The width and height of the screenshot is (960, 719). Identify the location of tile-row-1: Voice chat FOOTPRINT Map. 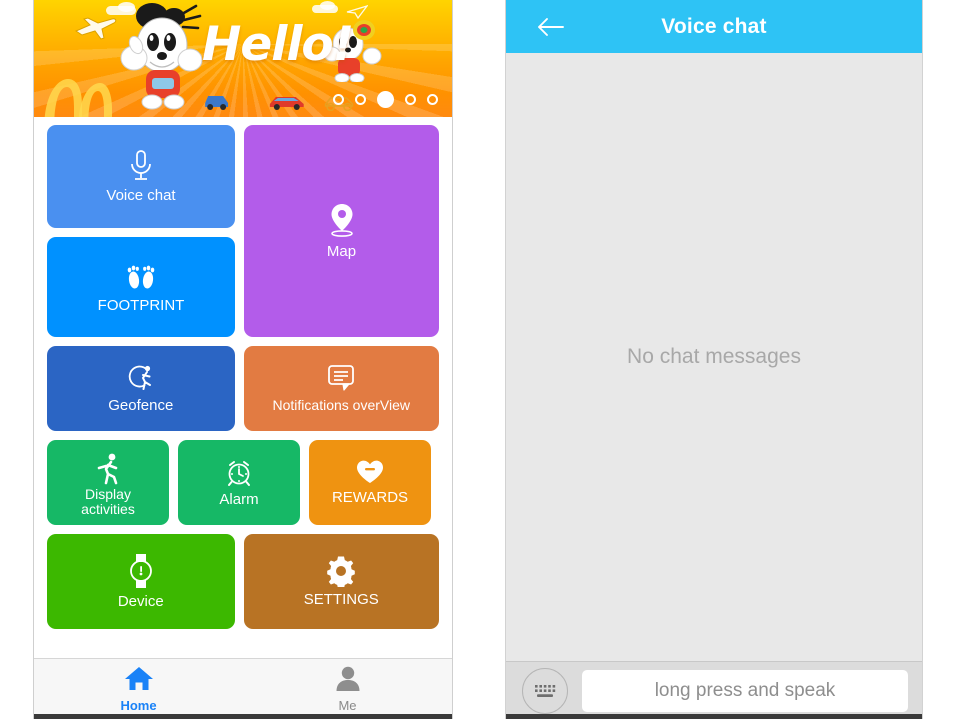
(243, 231).